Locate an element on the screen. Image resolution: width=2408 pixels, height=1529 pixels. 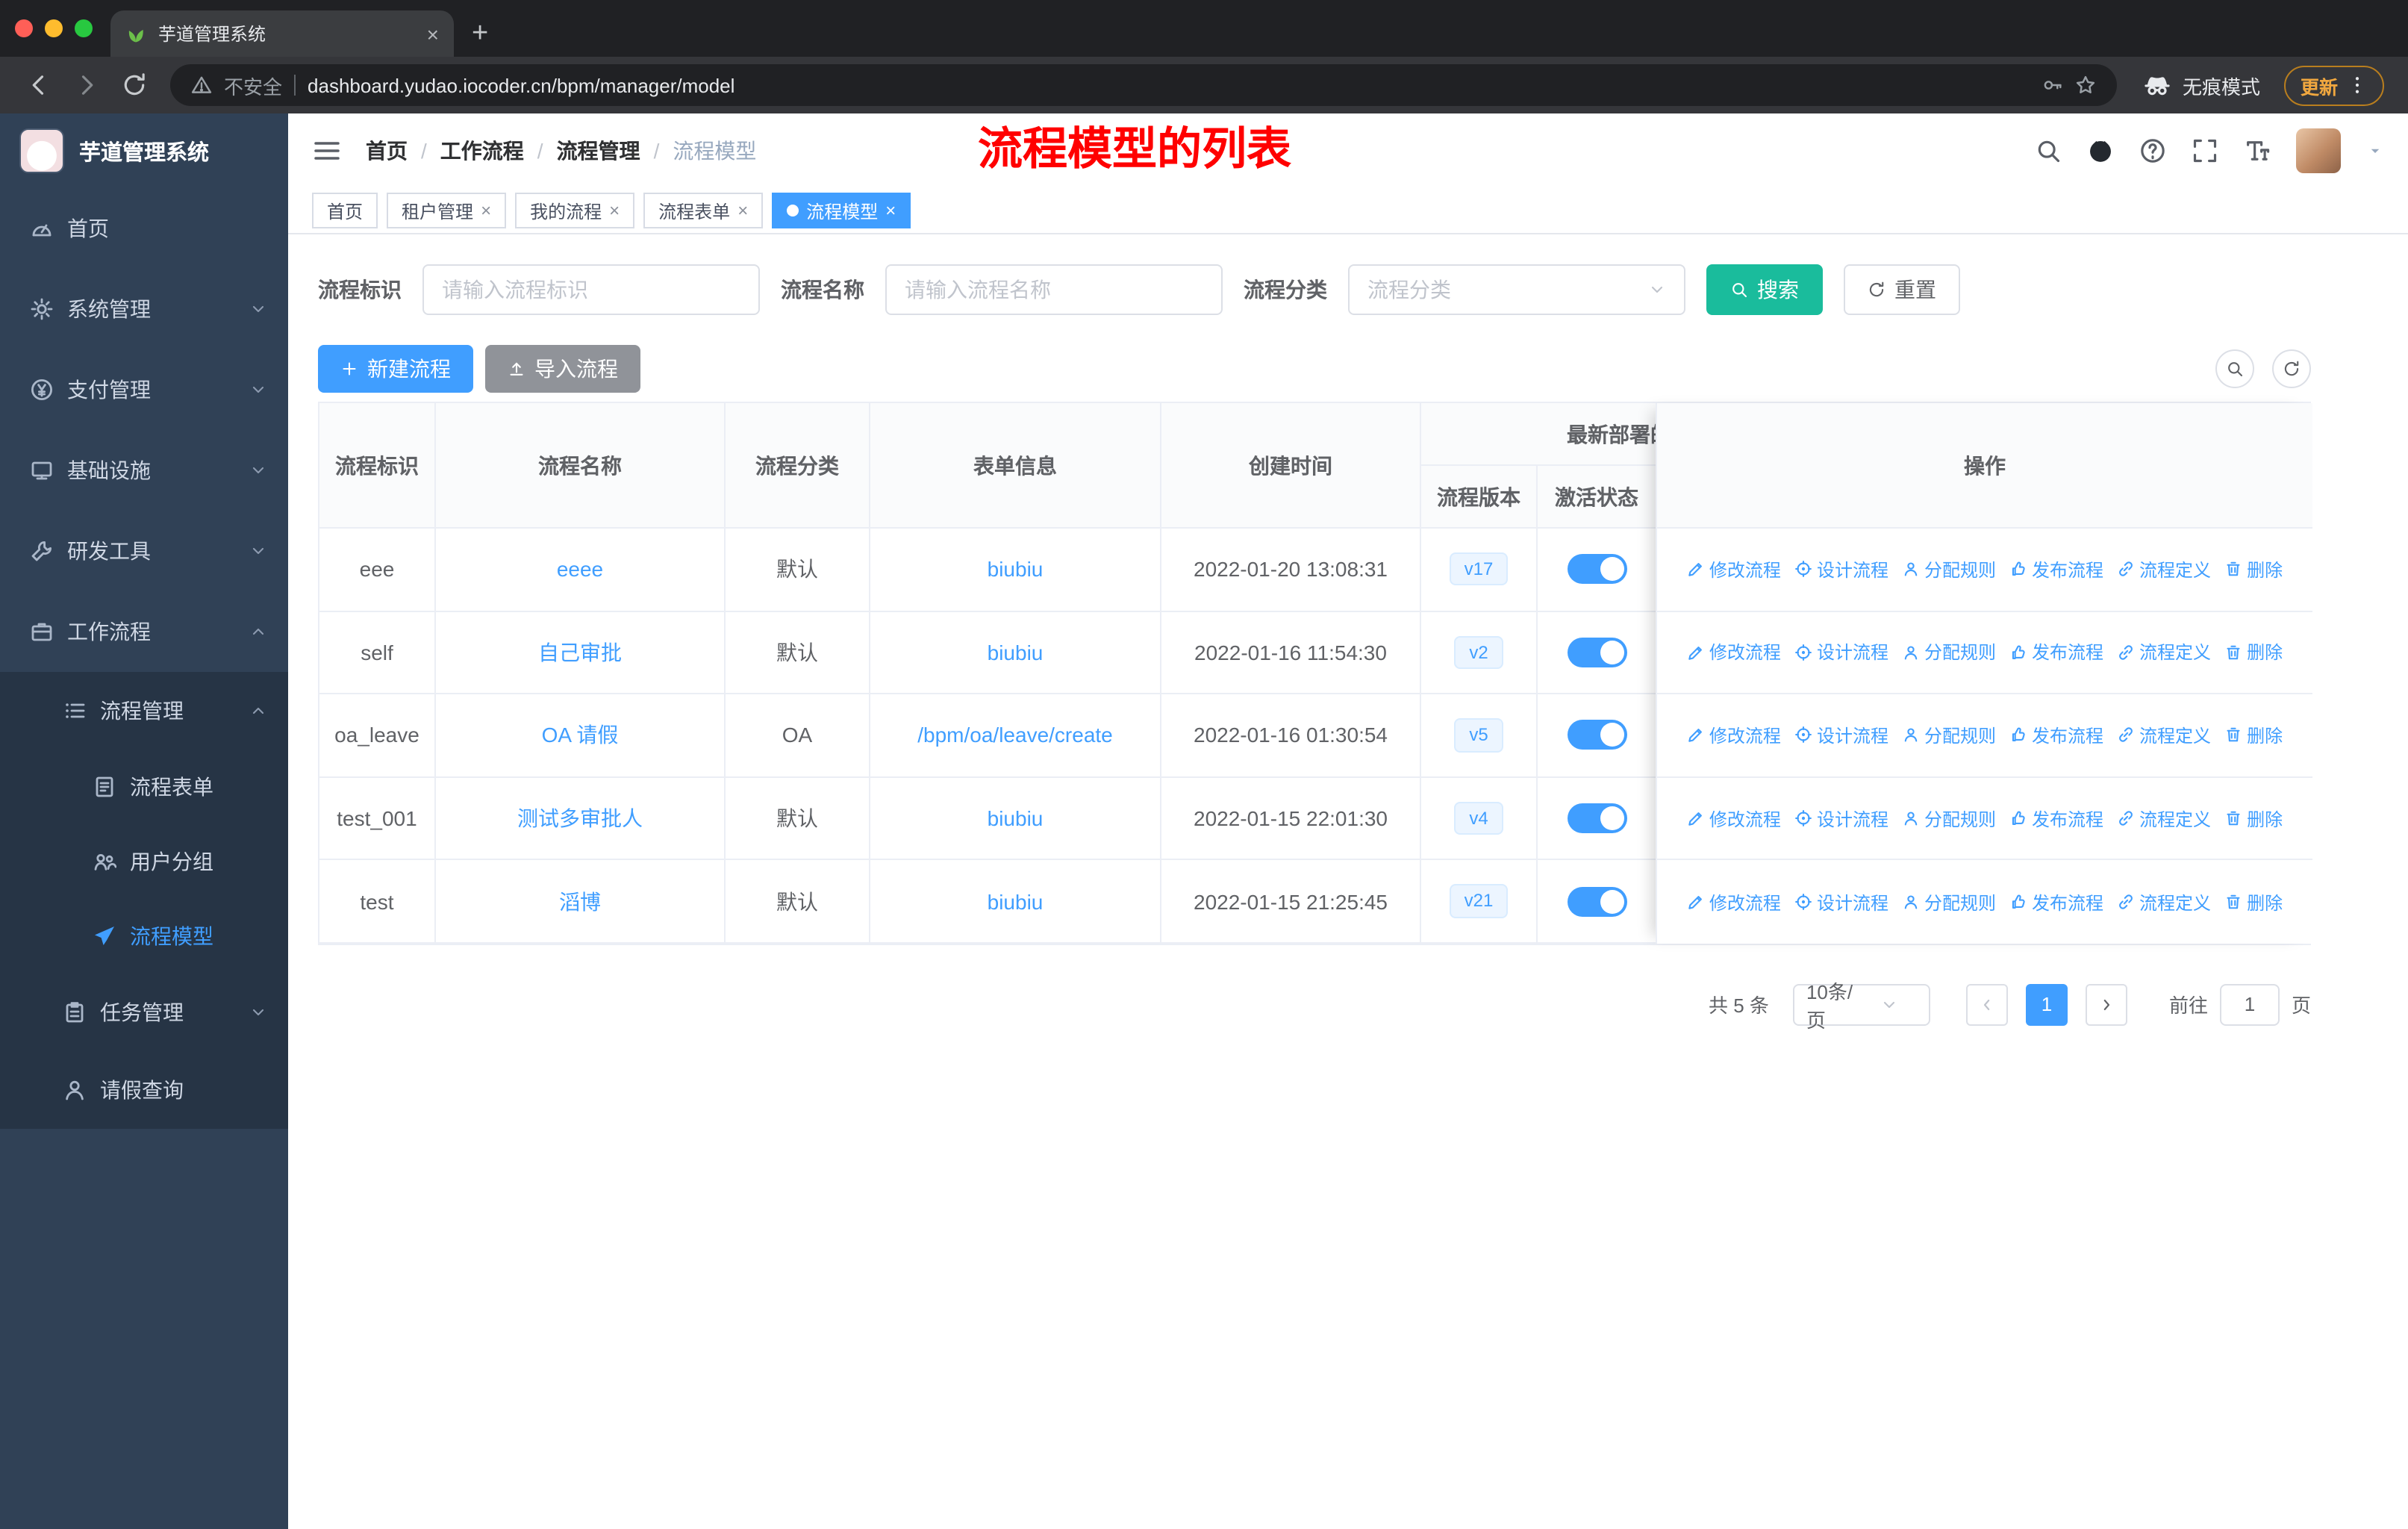
process-name-link: 自己审批 is located at coordinates (580, 652).